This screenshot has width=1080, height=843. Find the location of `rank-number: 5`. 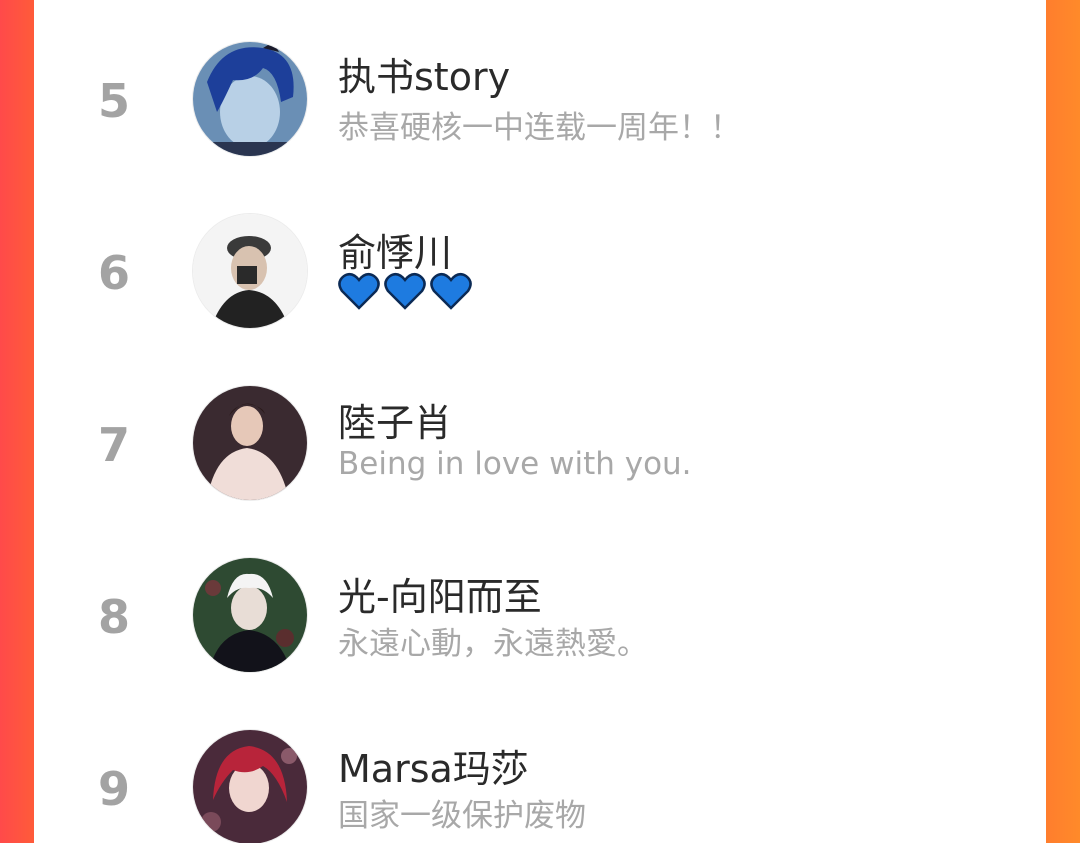

rank-number: 5 is located at coordinates (113, 101).